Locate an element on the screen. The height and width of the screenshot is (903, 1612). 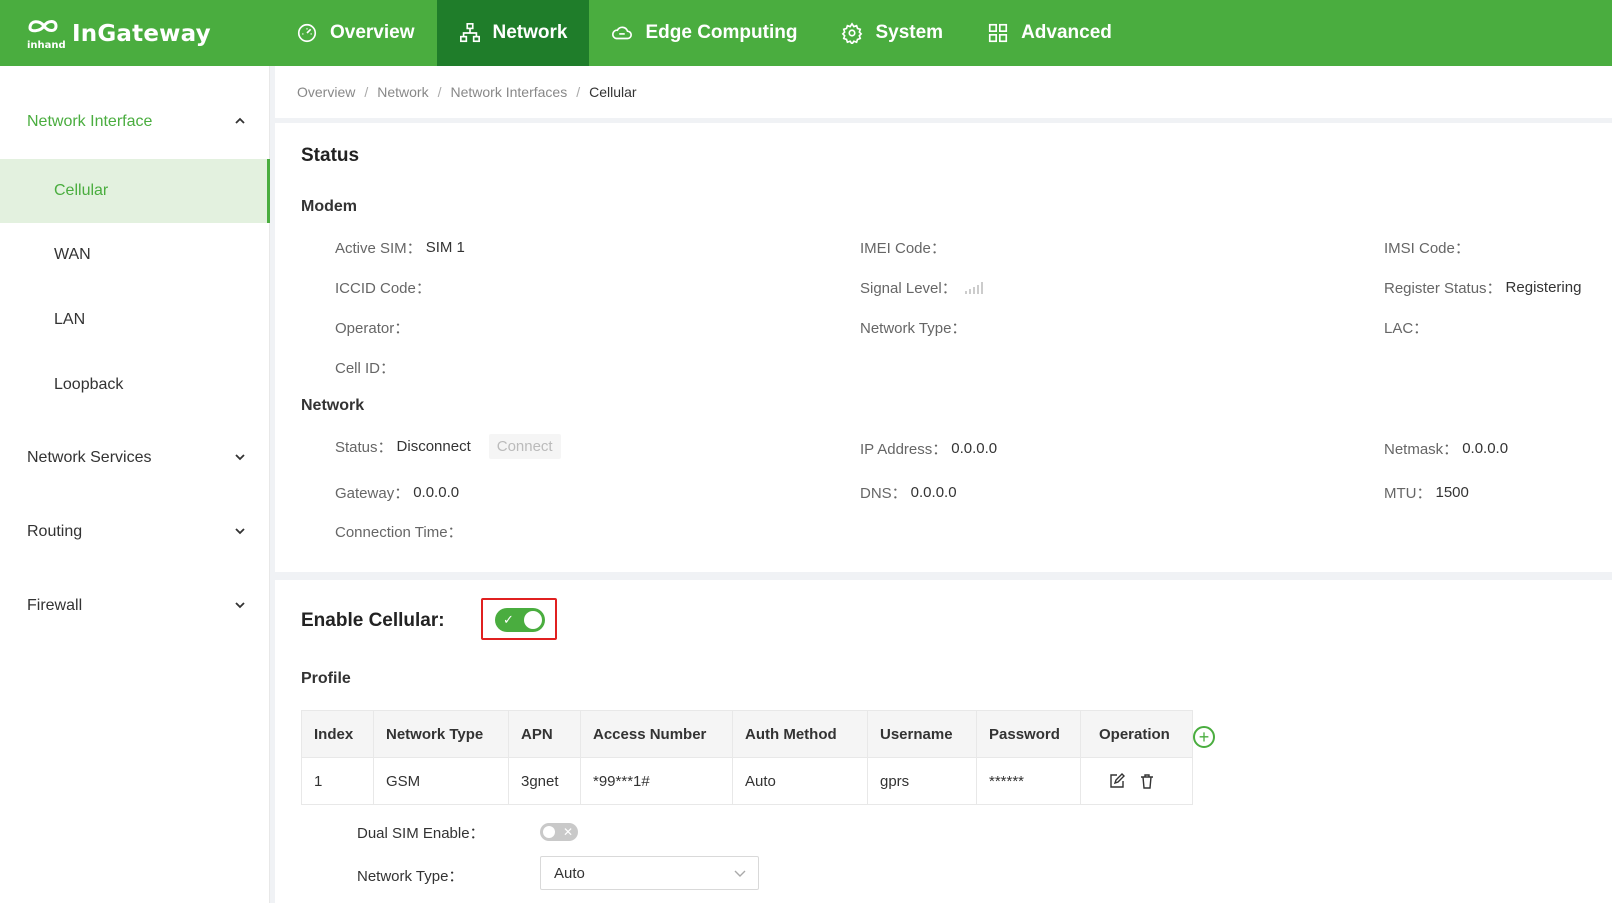
operator-field: Operator： is located at coordinates (372, 327).